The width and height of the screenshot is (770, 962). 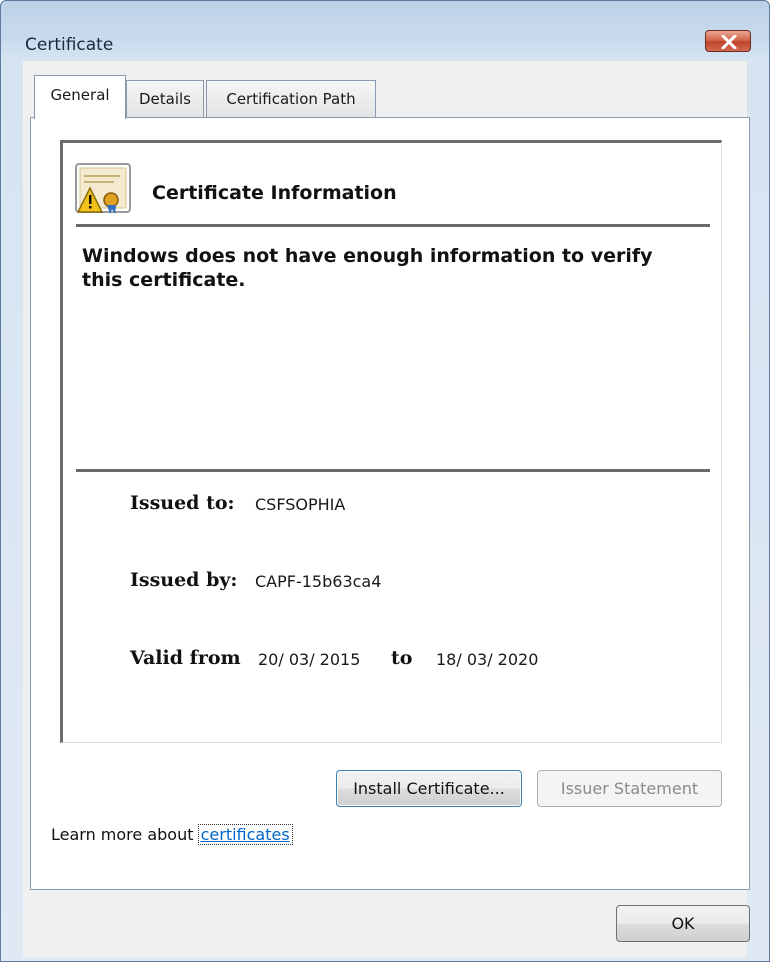 I want to click on learn-more-text: Learn more about certificates, so click(x=172, y=834).